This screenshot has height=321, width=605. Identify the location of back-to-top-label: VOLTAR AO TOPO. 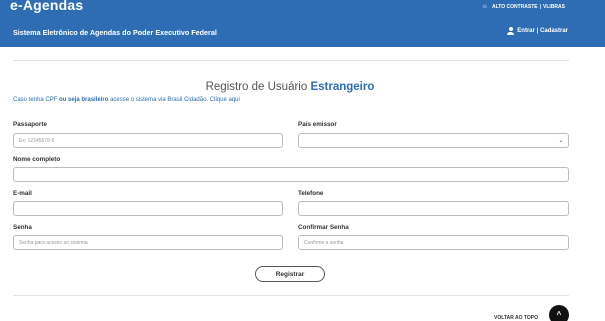
(516, 318).